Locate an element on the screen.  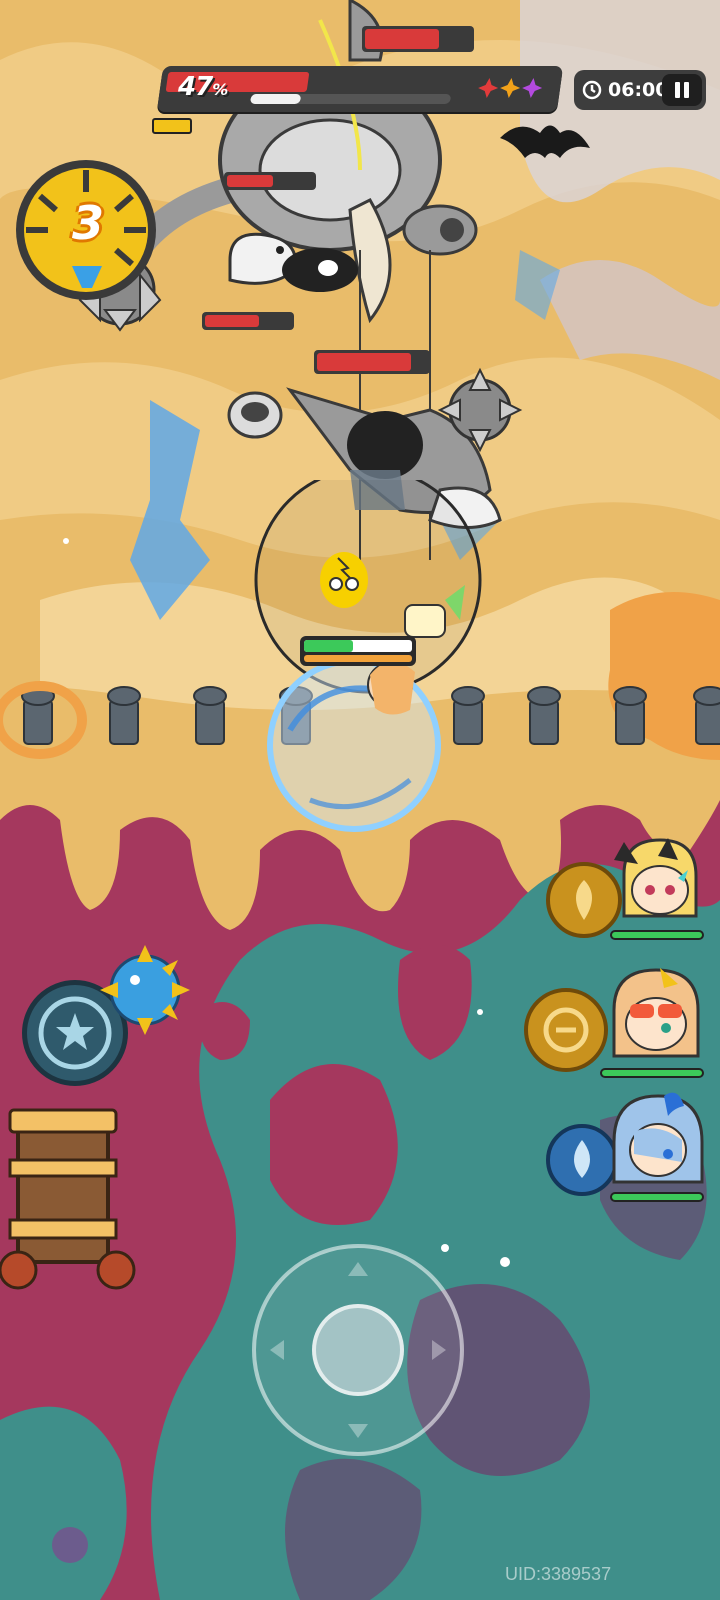
blue-spiked-ball is located at coordinates (145, 990).